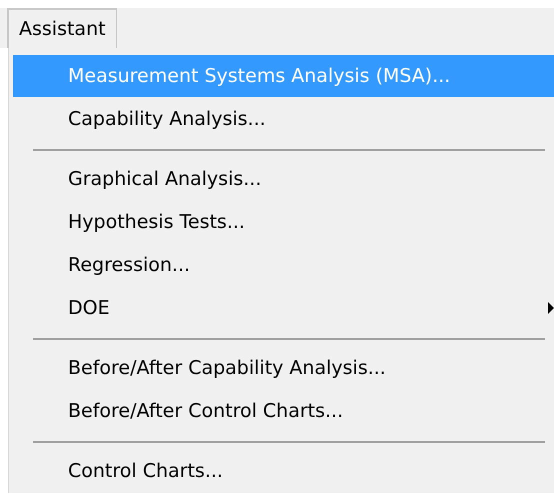  Describe the element at coordinates (62, 28) in the screenshot. I see `menu-bar-item: Assistant` at that location.